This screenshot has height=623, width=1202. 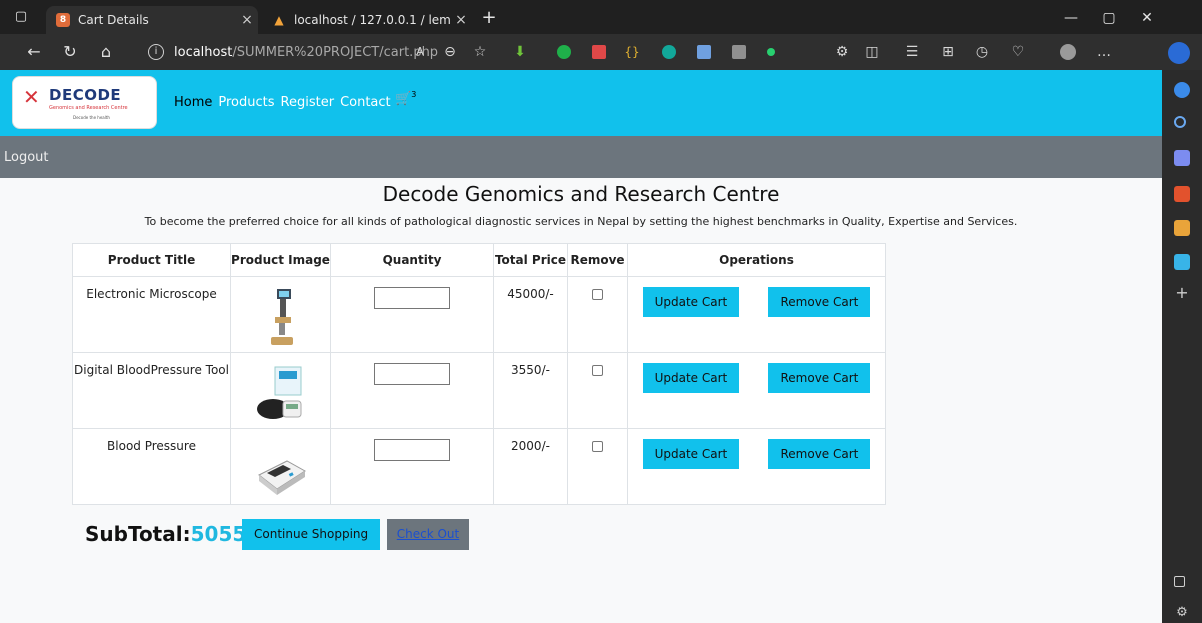 I want to click on search-icon, so click(x=1180, y=122).